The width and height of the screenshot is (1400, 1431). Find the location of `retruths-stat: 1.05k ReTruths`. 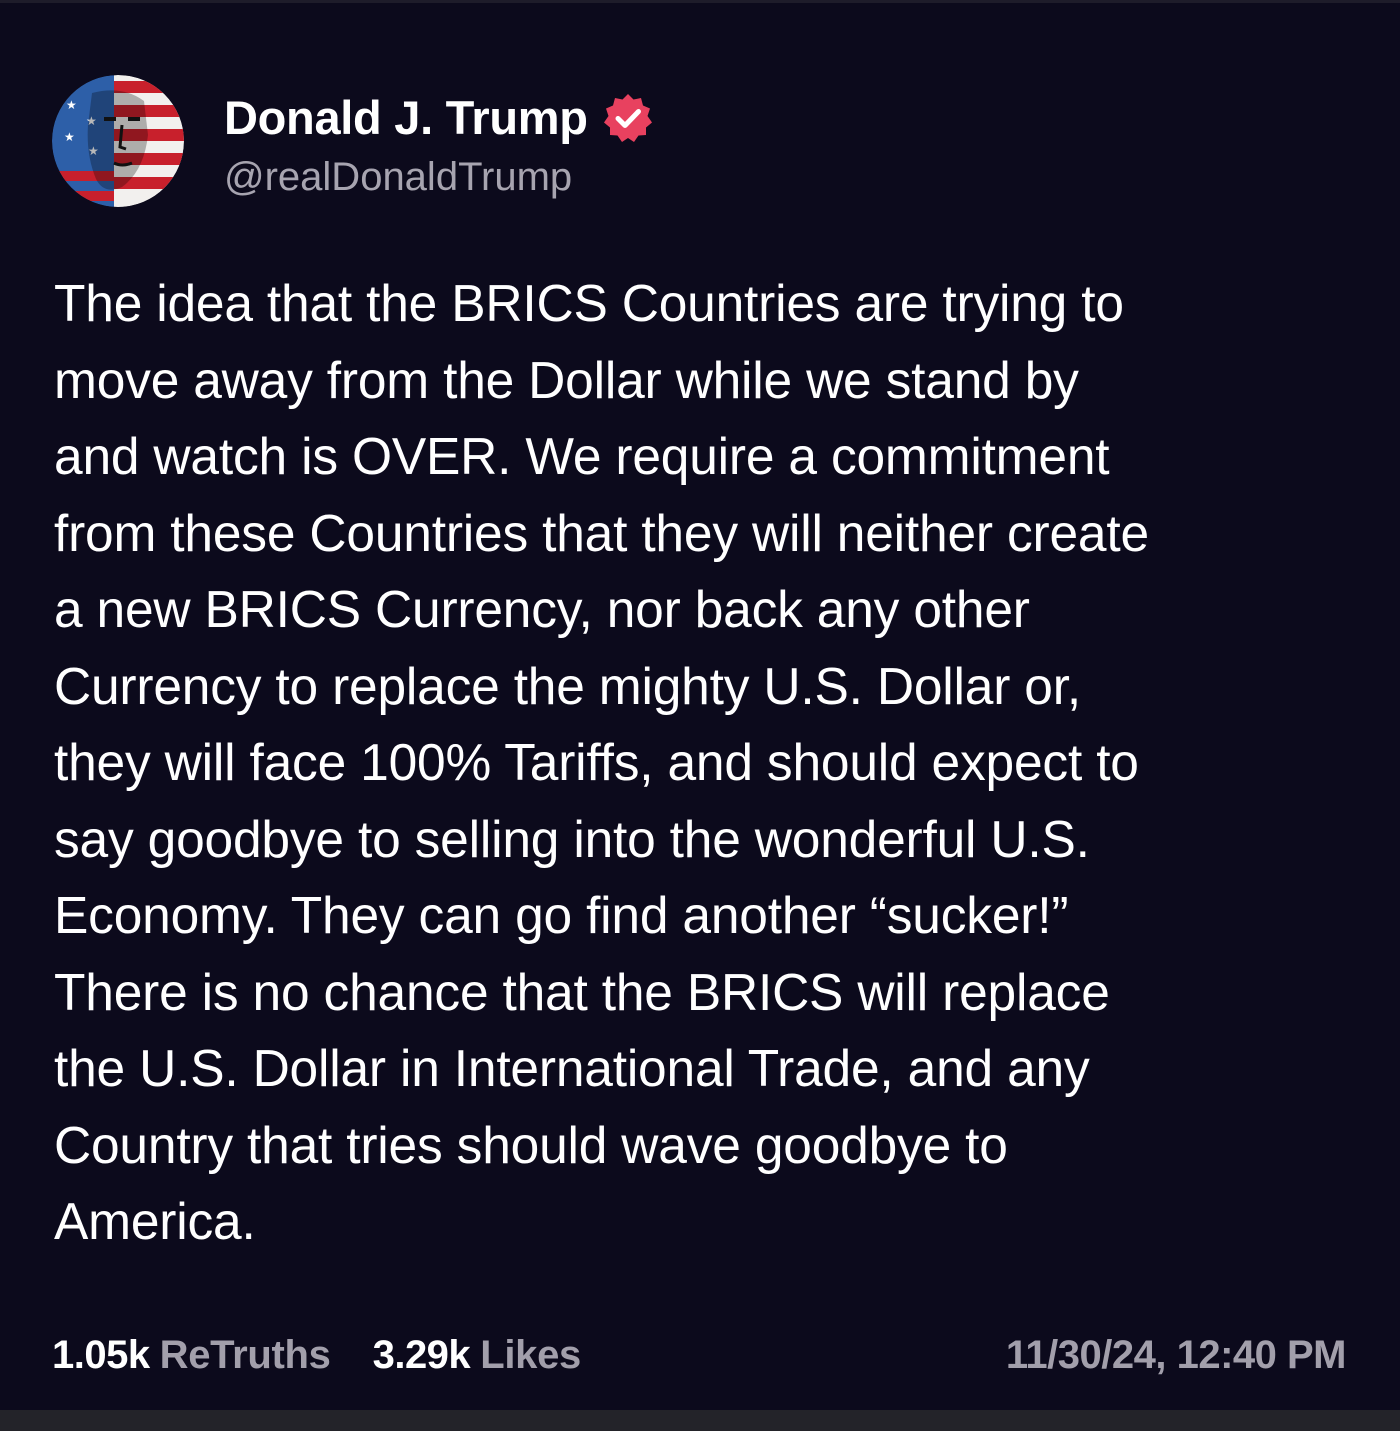

retruths-stat: 1.05k ReTruths is located at coordinates (191, 1355).